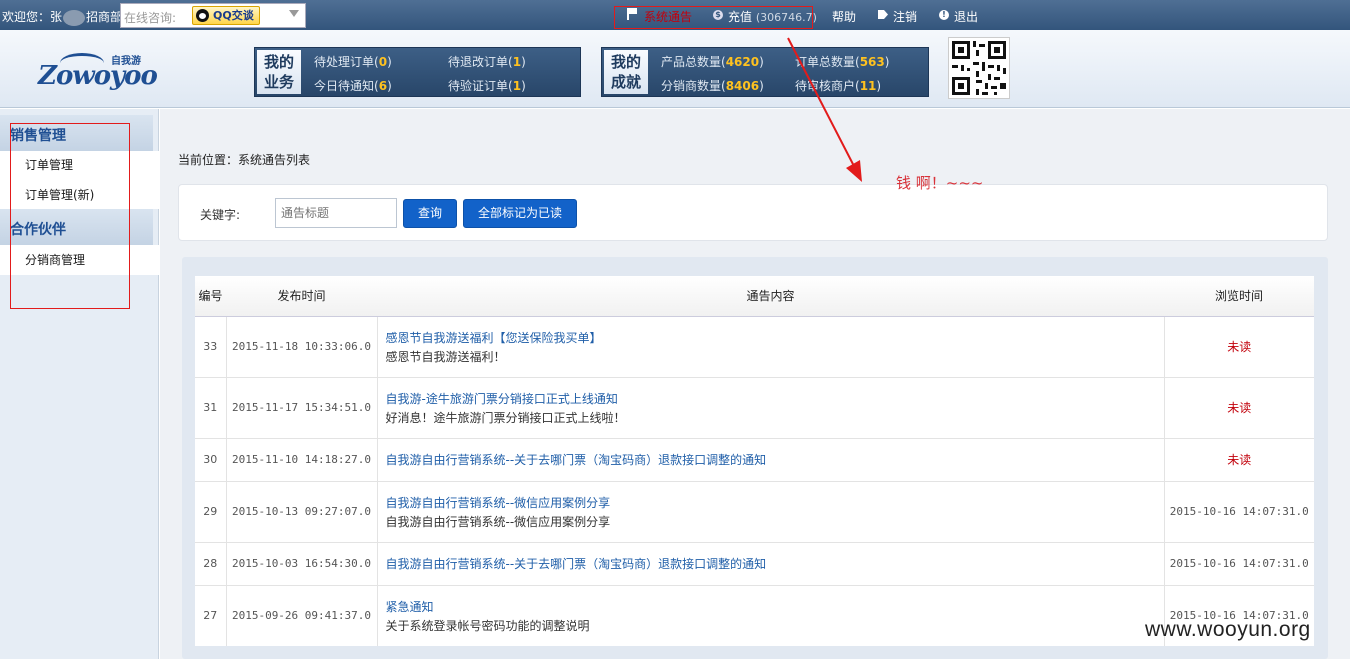 Image resolution: width=1350 pixels, height=659 pixels. Describe the element at coordinates (1228, 629) in the screenshot. I see `watermark: www.wooyun.org` at that location.